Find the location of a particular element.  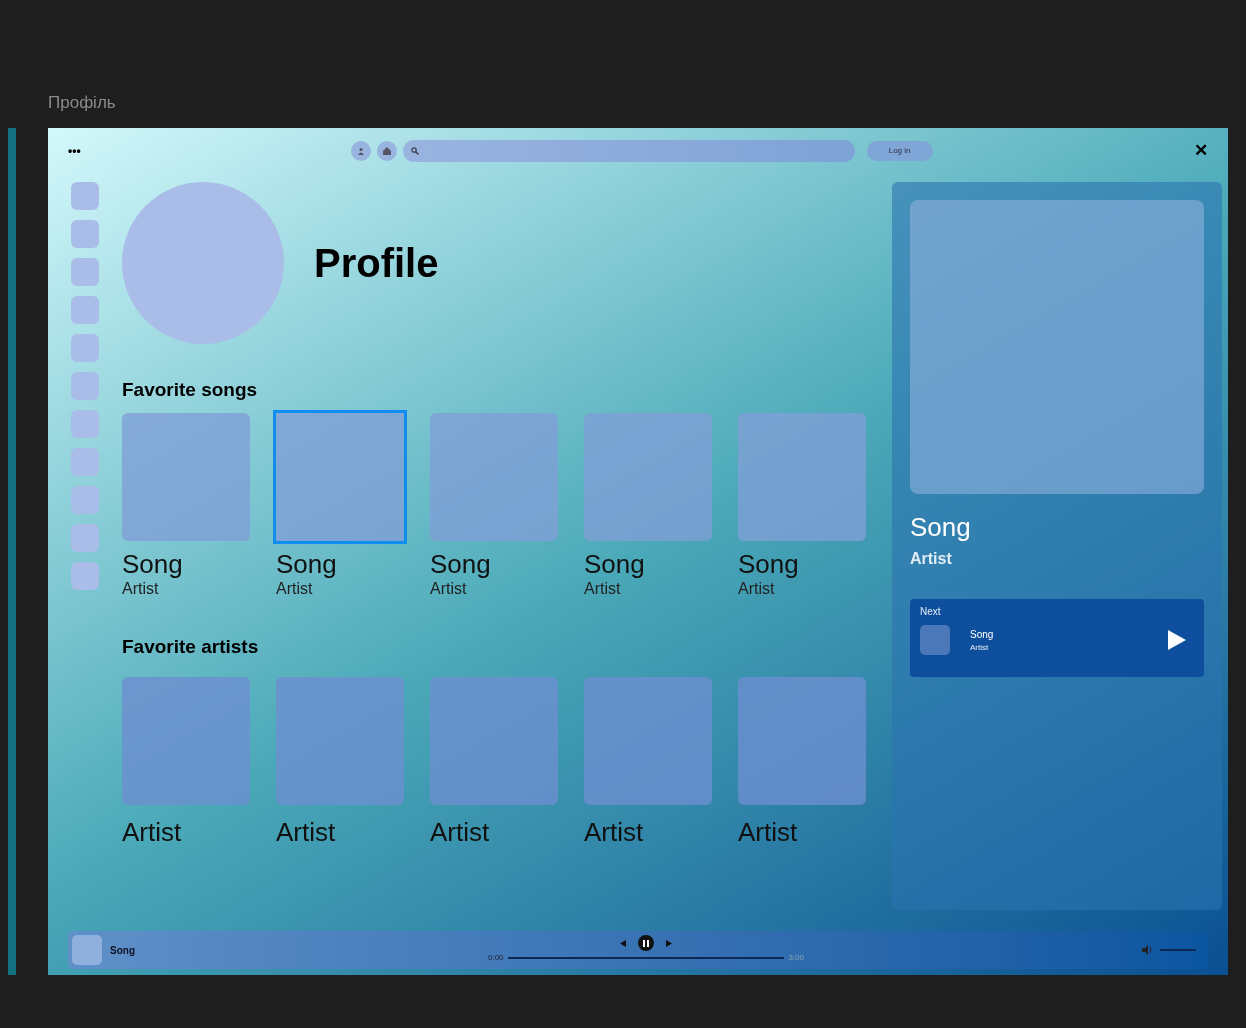

play-icon is located at coordinates (1177, 640).